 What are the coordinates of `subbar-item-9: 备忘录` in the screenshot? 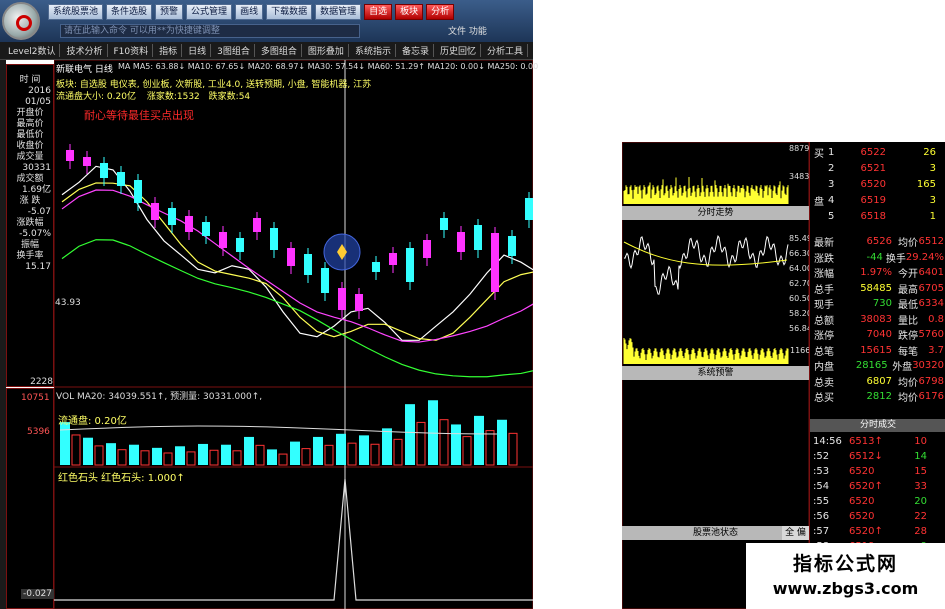 It's located at (416, 50).